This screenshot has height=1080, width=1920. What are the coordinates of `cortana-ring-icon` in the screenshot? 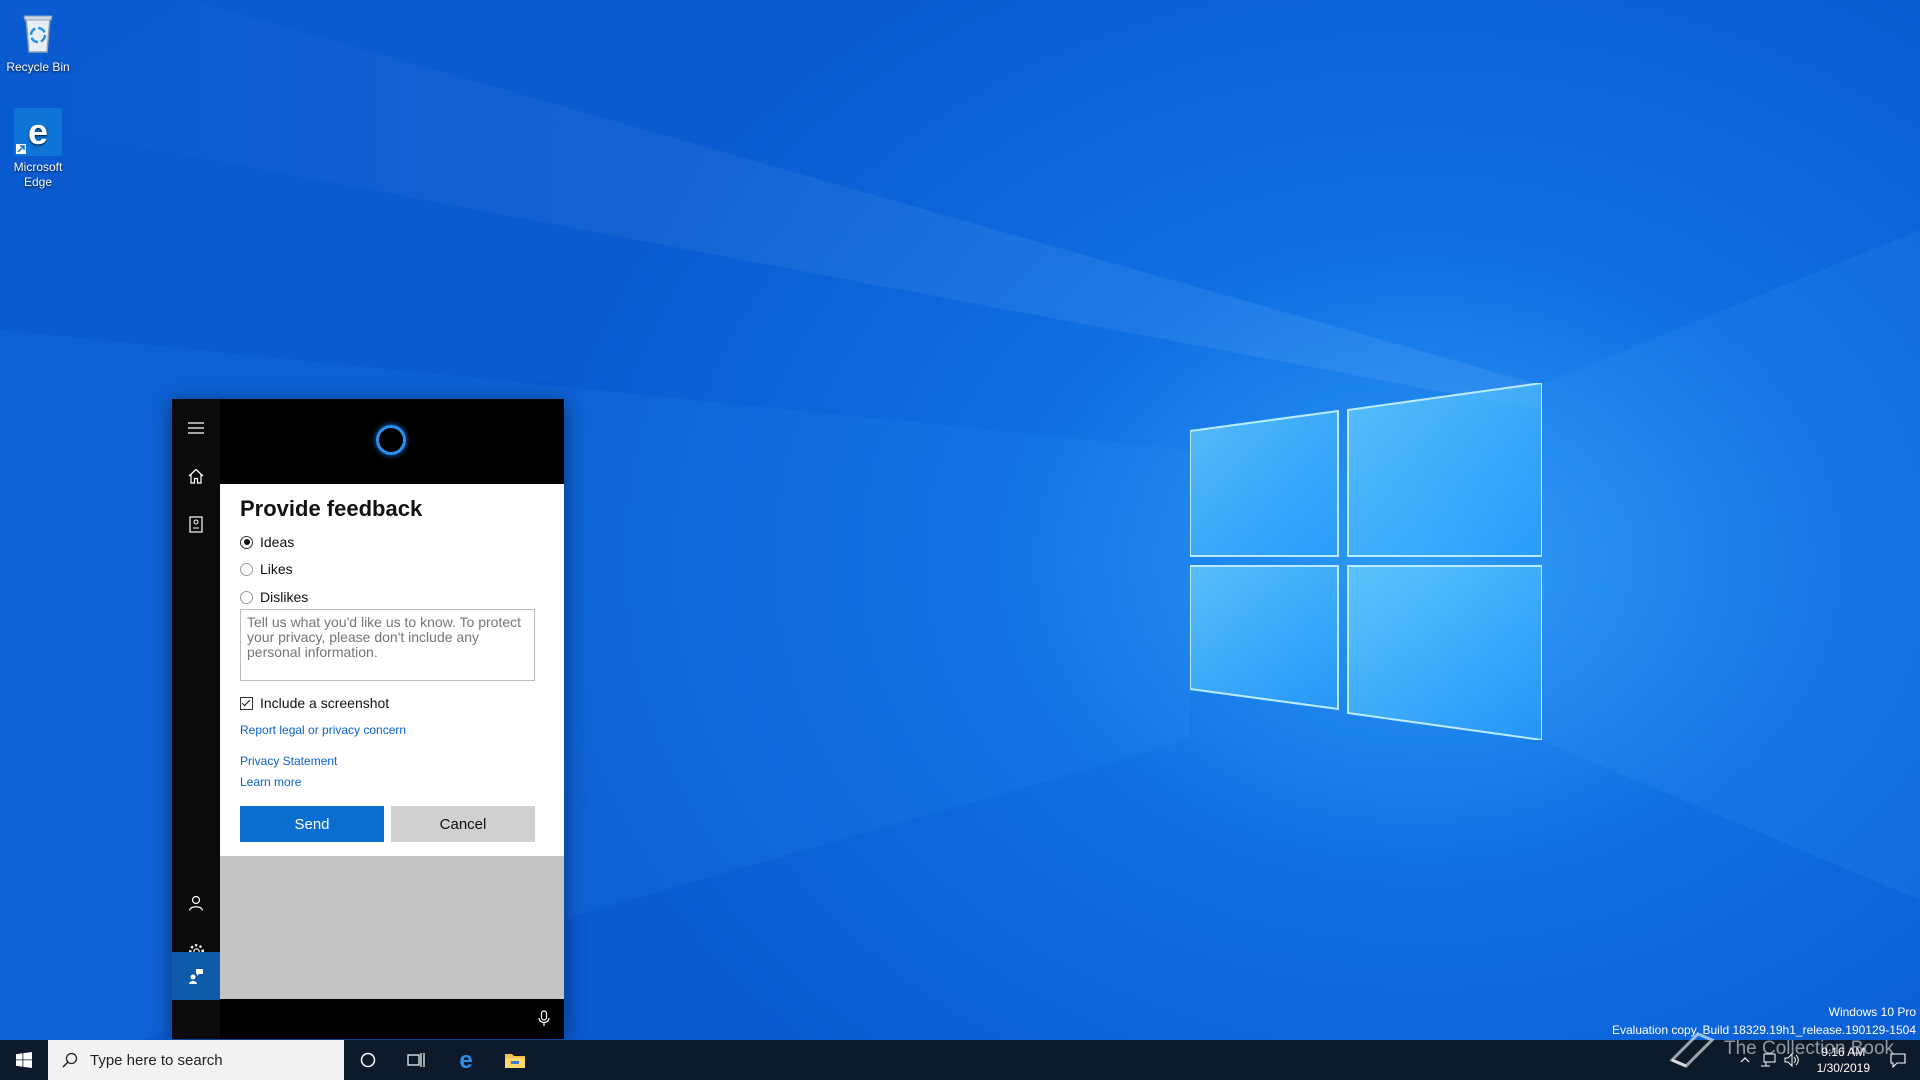 It's located at (391, 440).